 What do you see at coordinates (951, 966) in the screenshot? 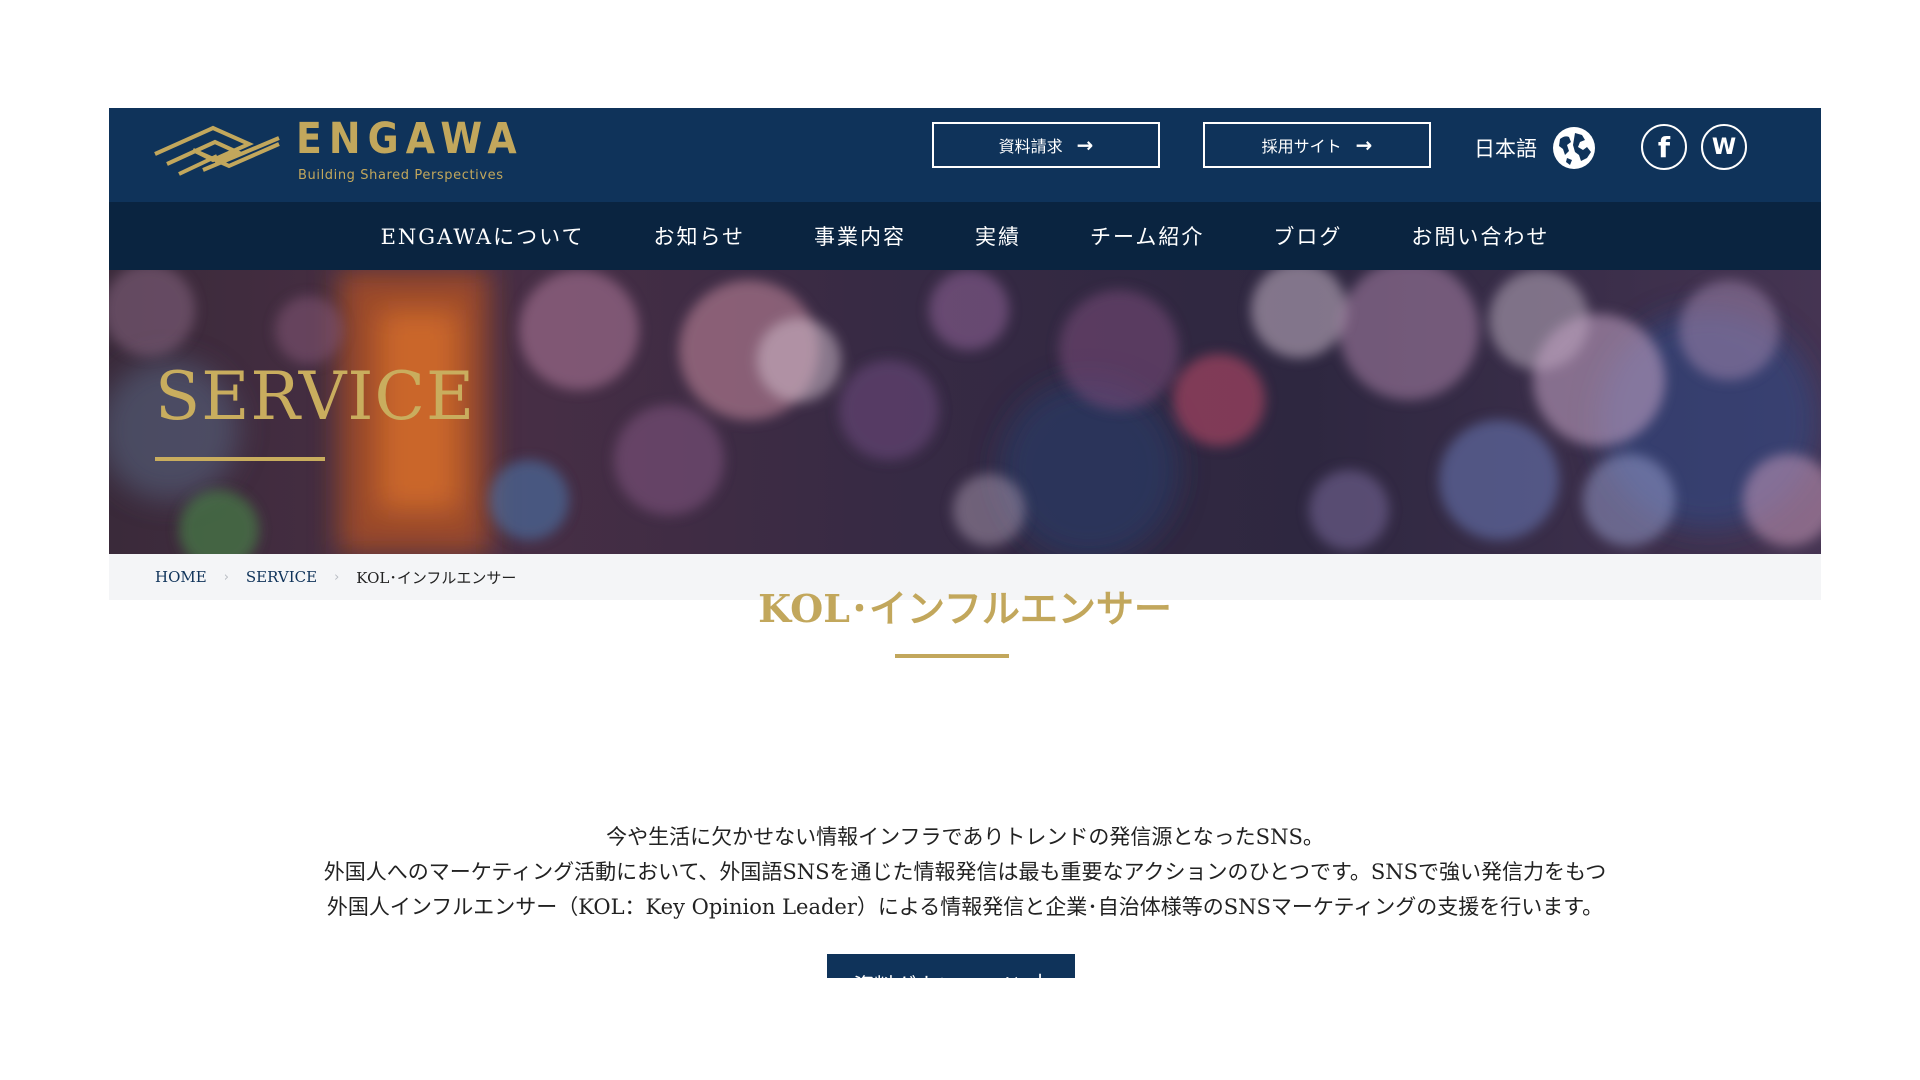
I see `download-docs-button: 資料ダウンロード ↓` at bounding box center [951, 966].